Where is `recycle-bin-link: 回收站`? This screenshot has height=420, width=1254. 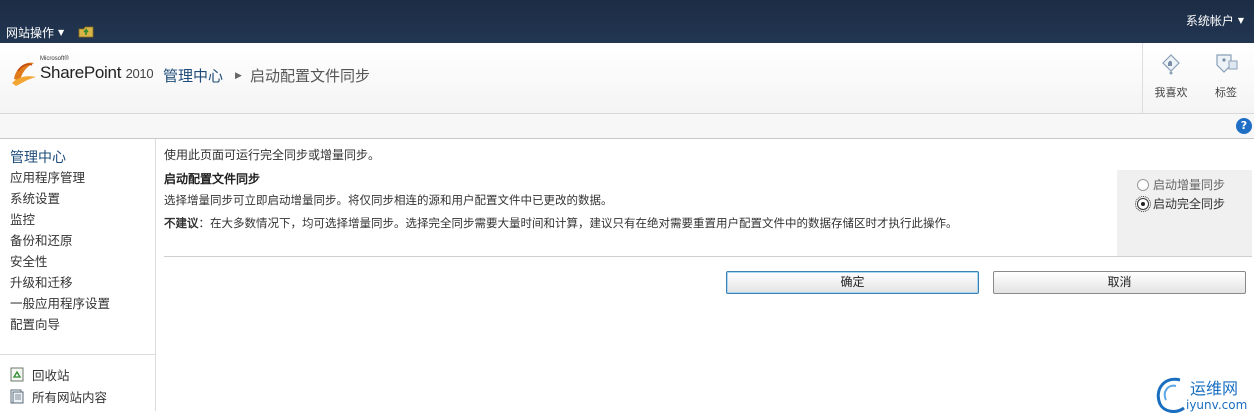
recycle-bin-link: 回收站 is located at coordinates (58, 374).